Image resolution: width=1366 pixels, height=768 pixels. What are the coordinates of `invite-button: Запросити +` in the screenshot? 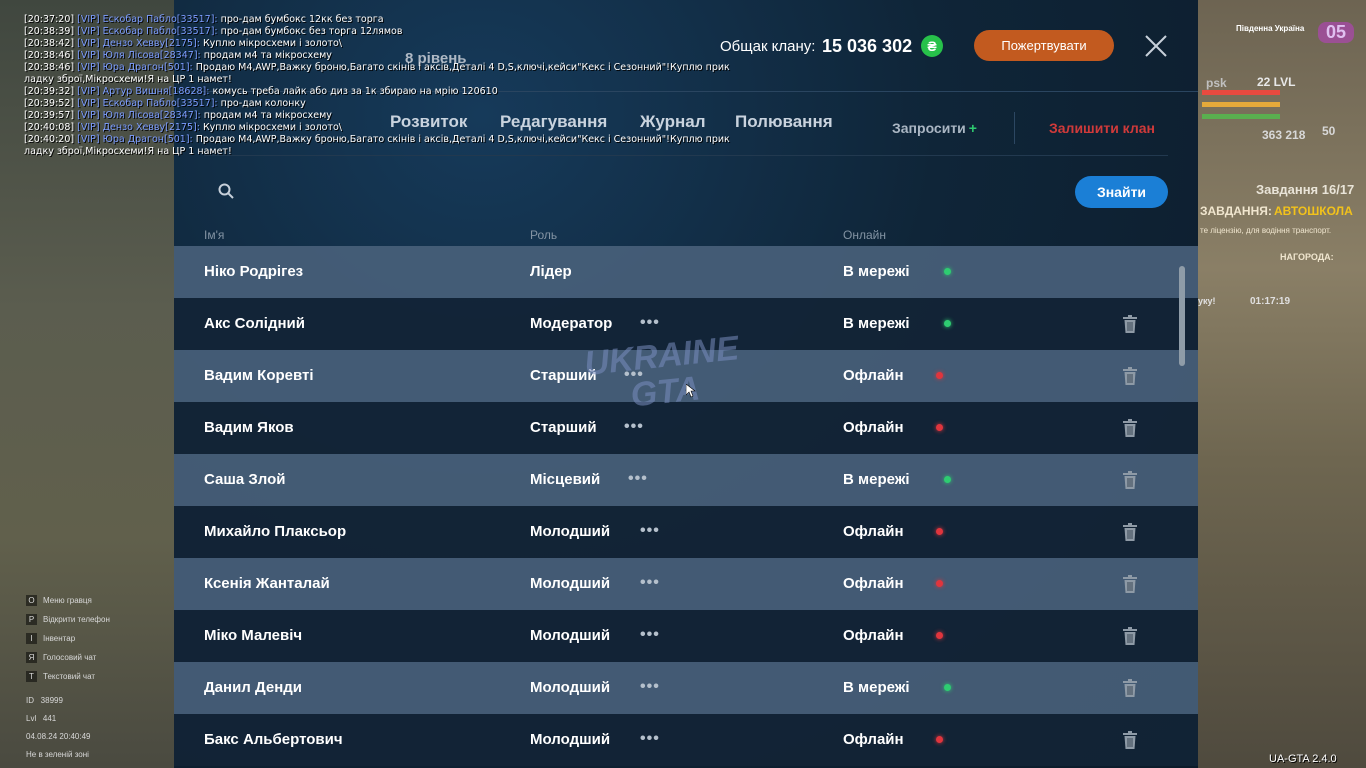 It's located at (934, 128).